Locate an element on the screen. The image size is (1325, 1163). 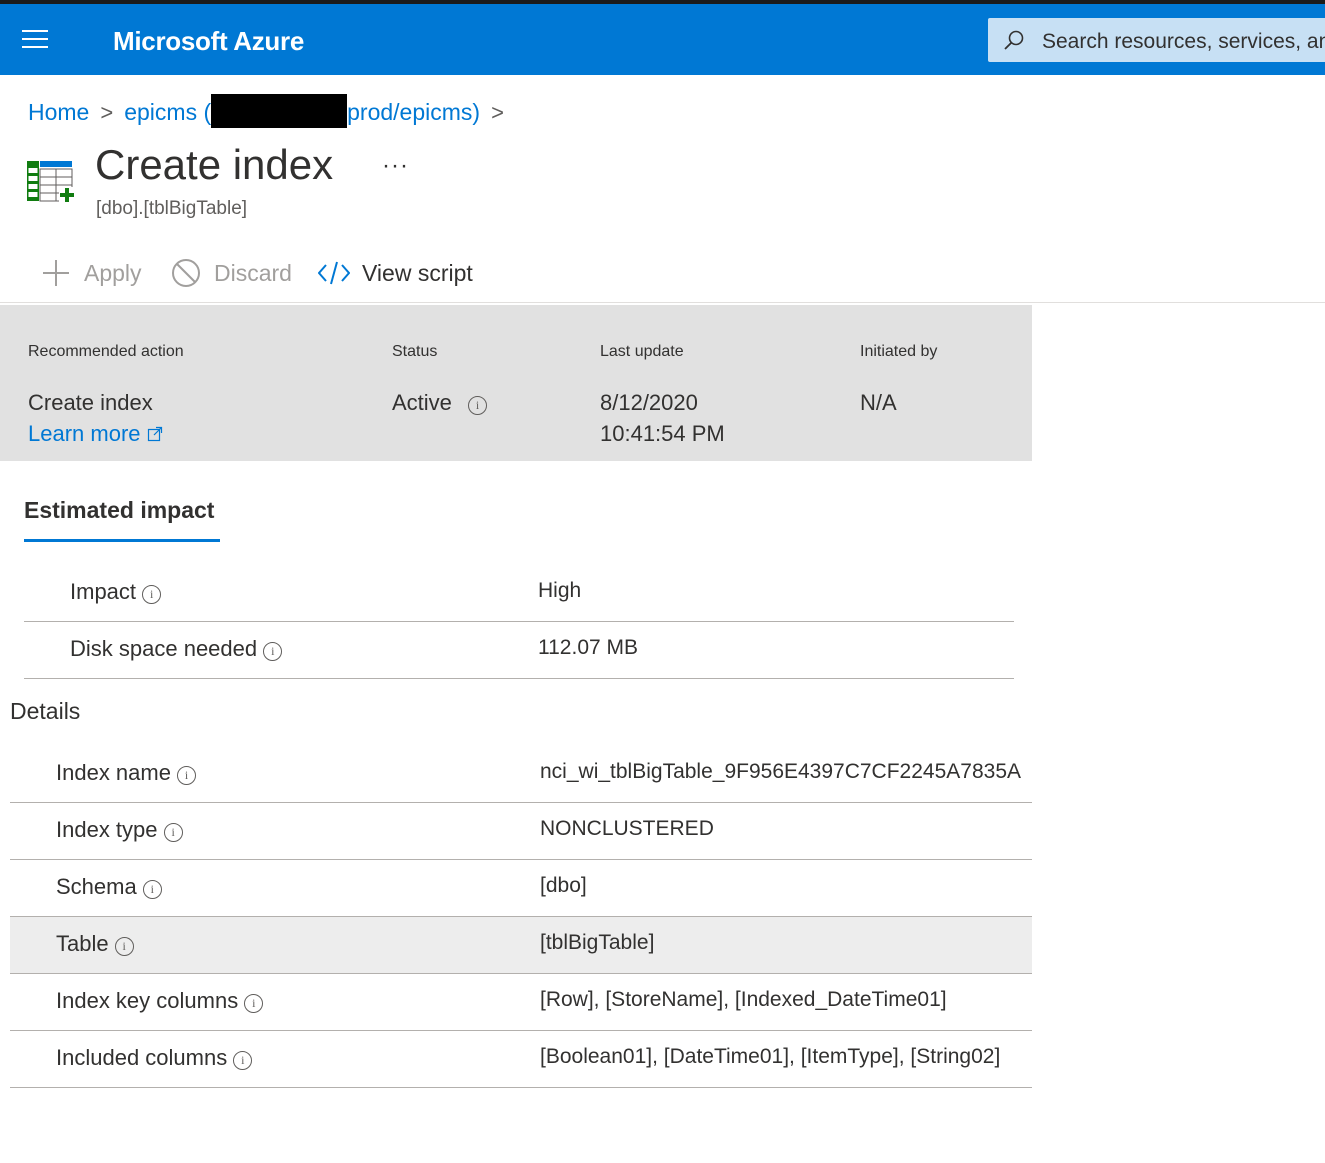
index-key-columns-label-cell: Index key columns i is located at coordinates (160, 1001).